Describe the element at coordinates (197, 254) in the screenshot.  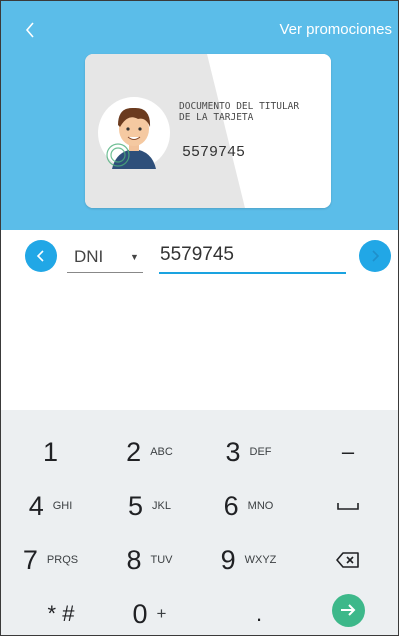
I see `document-number-value: 5579745` at that location.